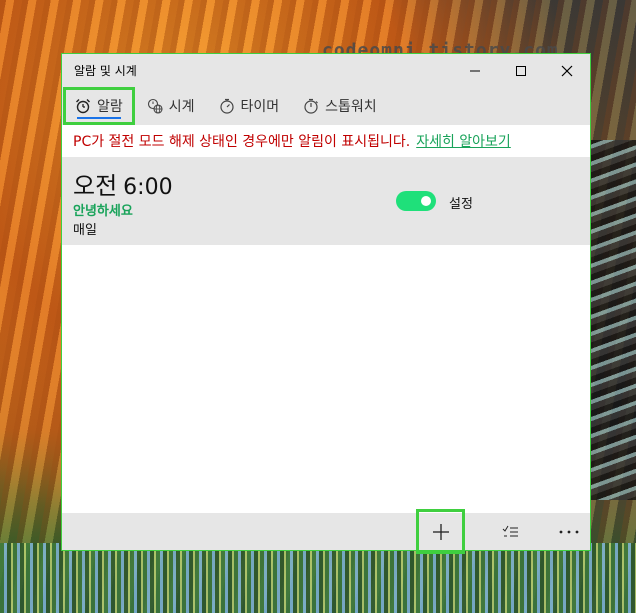  I want to click on tab-stopwatch-label: 스톱워치, so click(351, 107).